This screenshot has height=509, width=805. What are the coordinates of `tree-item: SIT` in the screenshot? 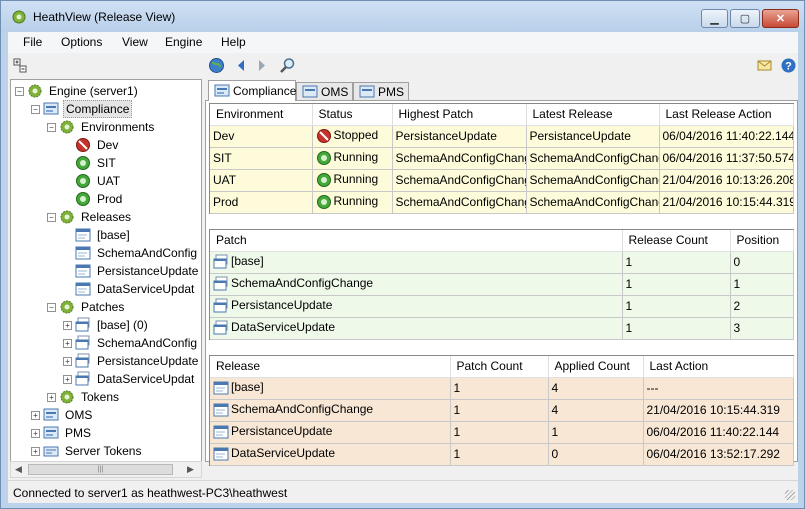 It's located at (90, 163).